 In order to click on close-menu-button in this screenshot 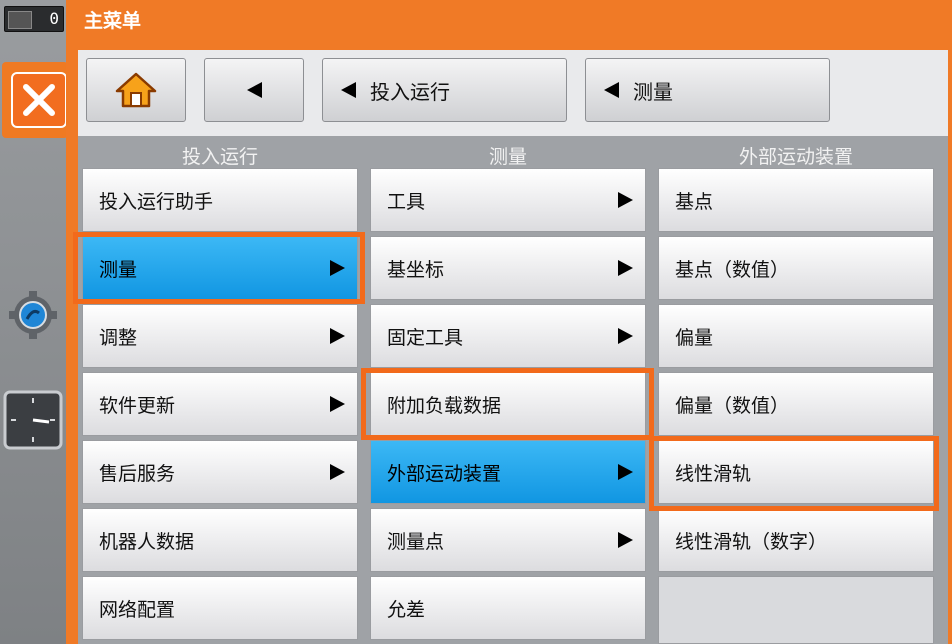, I will do `click(35, 100)`.